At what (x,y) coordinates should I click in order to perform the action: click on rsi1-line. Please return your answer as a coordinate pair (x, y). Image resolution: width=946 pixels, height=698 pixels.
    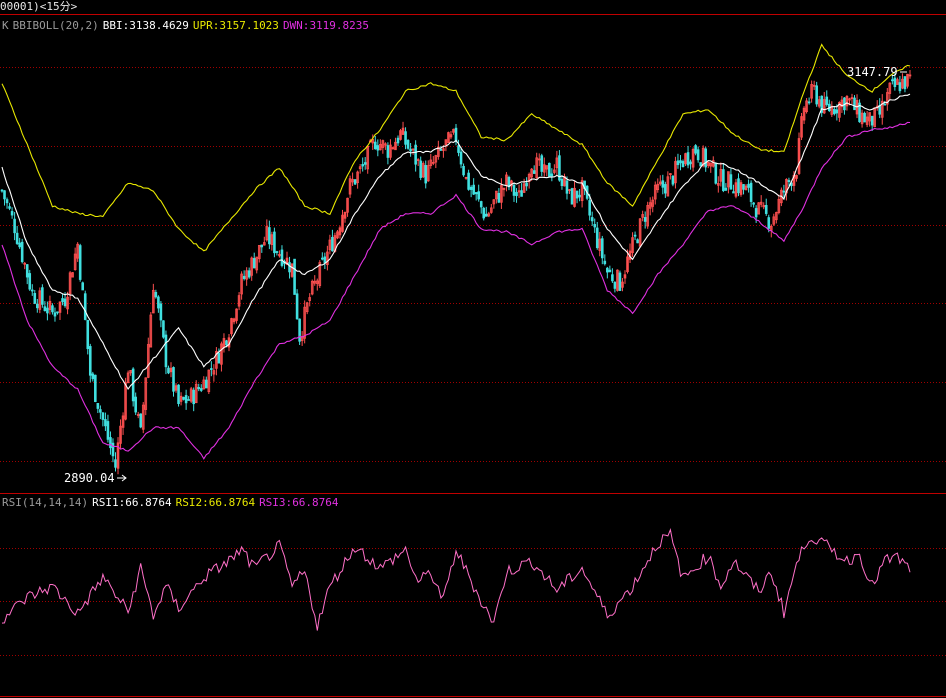
    Looking at the image, I should click on (456, 579).